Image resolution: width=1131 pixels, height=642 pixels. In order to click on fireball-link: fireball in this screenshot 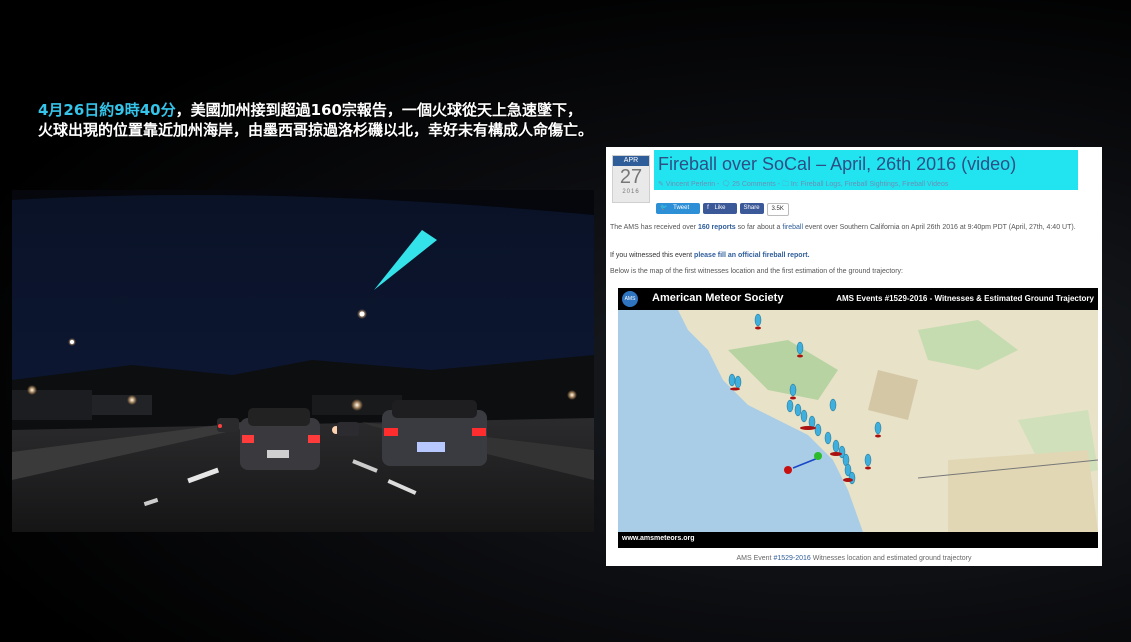, I will do `click(792, 227)`.